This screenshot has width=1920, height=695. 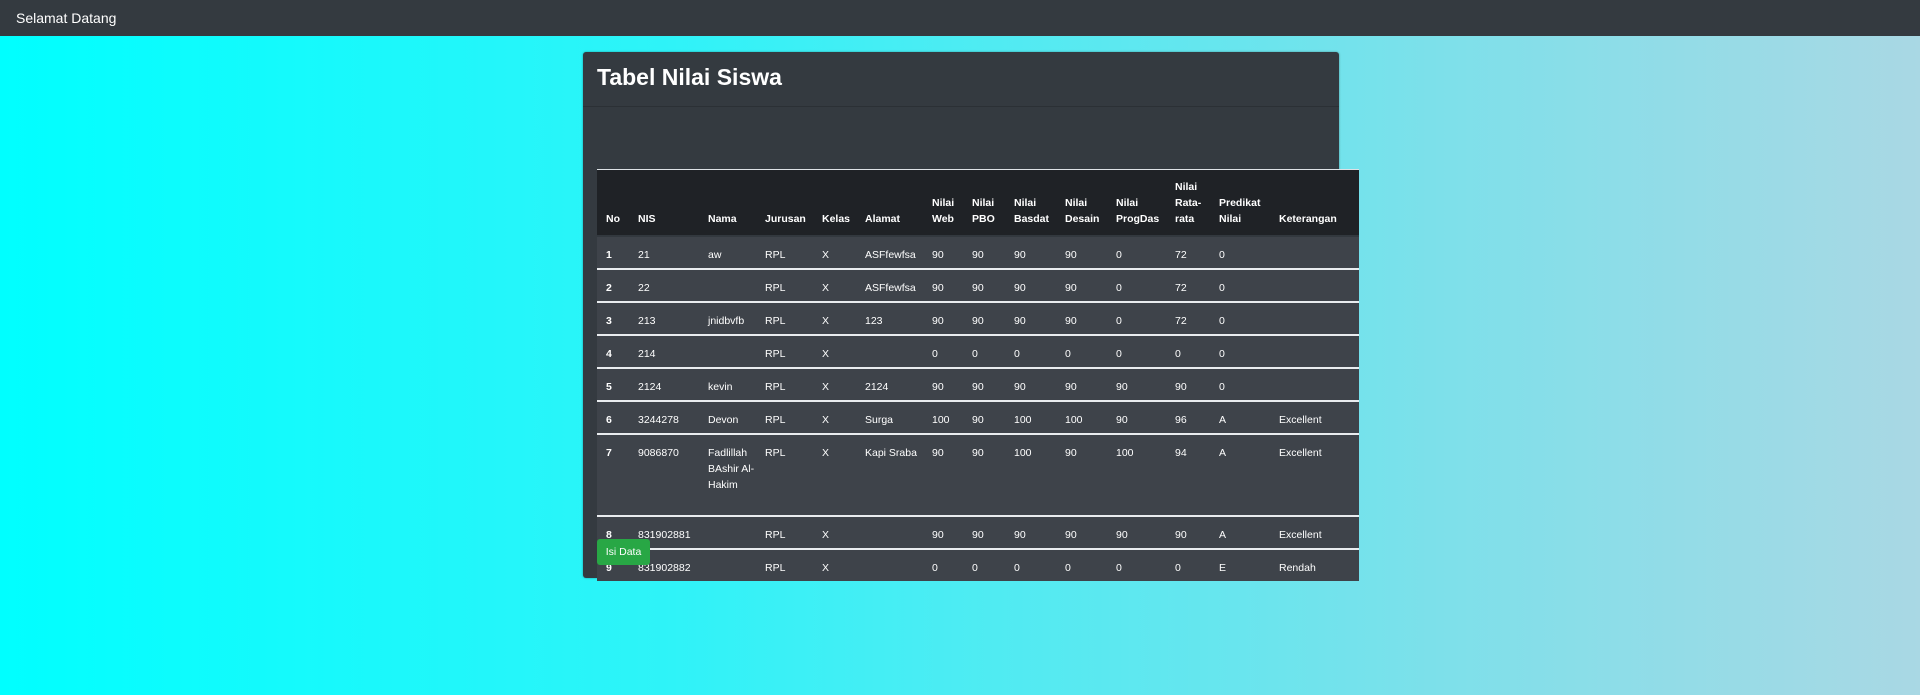 I want to click on cell-no: 6, so click(x=609, y=420).